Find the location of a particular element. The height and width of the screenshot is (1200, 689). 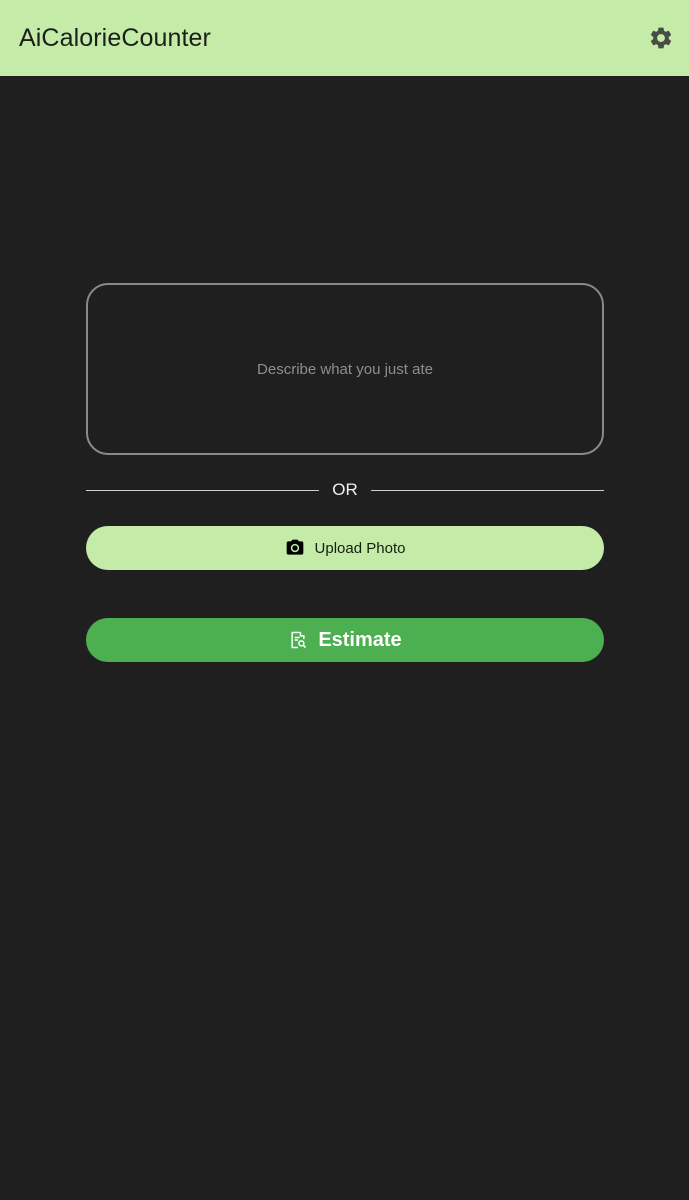

food-description-input: Describe what you just ate is located at coordinates (345, 369).